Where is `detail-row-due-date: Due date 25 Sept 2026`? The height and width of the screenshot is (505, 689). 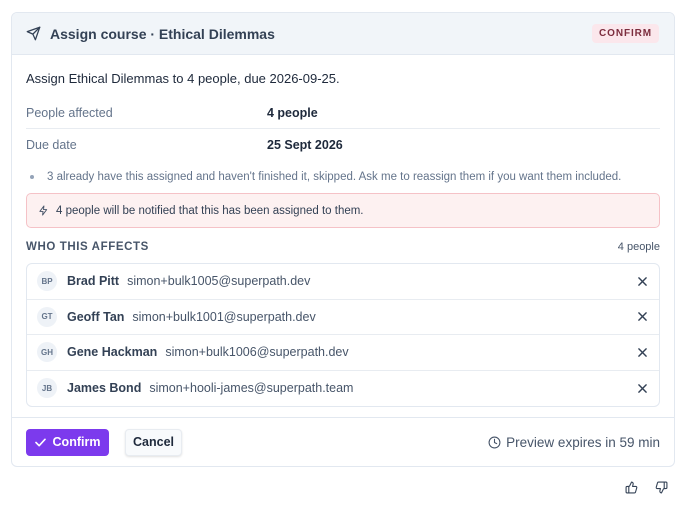 detail-row-due-date: Due date 25 Sept 2026 is located at coordinates (343, 144).